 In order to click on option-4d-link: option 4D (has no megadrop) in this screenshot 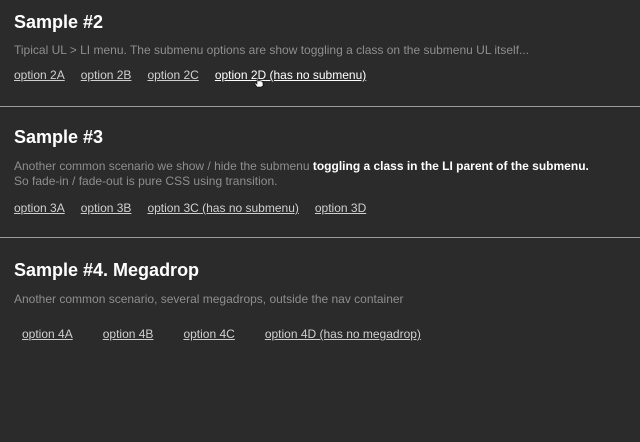, I will do `click(343, 334)`.